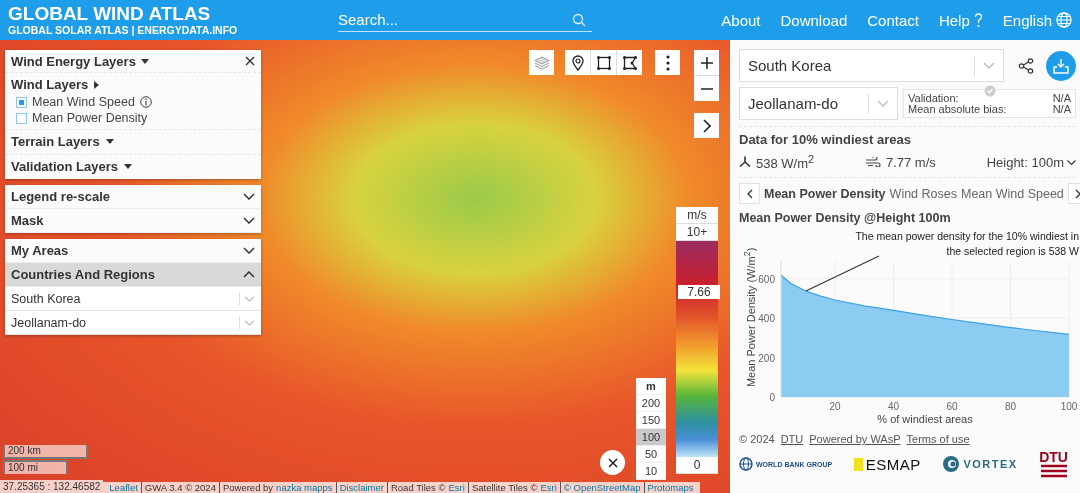  I want to click on map-pin-icon, so click(577, 62).